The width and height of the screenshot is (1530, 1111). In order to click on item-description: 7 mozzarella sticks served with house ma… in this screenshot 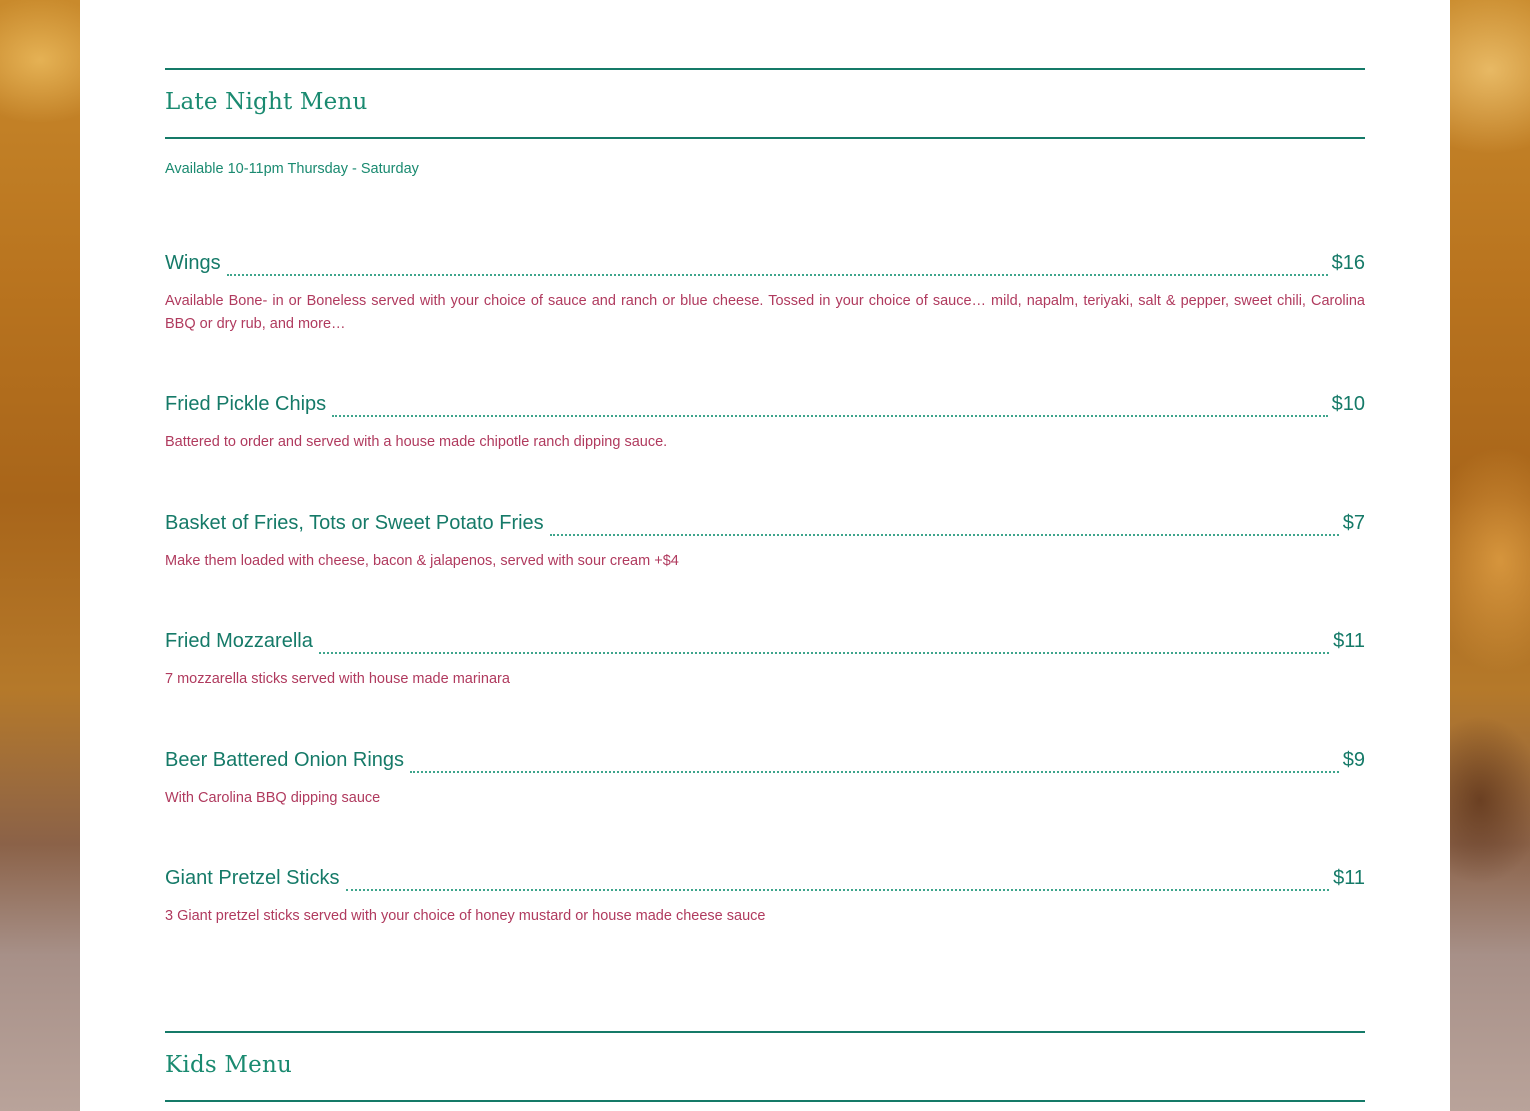, I will do `click(337, 679)`.